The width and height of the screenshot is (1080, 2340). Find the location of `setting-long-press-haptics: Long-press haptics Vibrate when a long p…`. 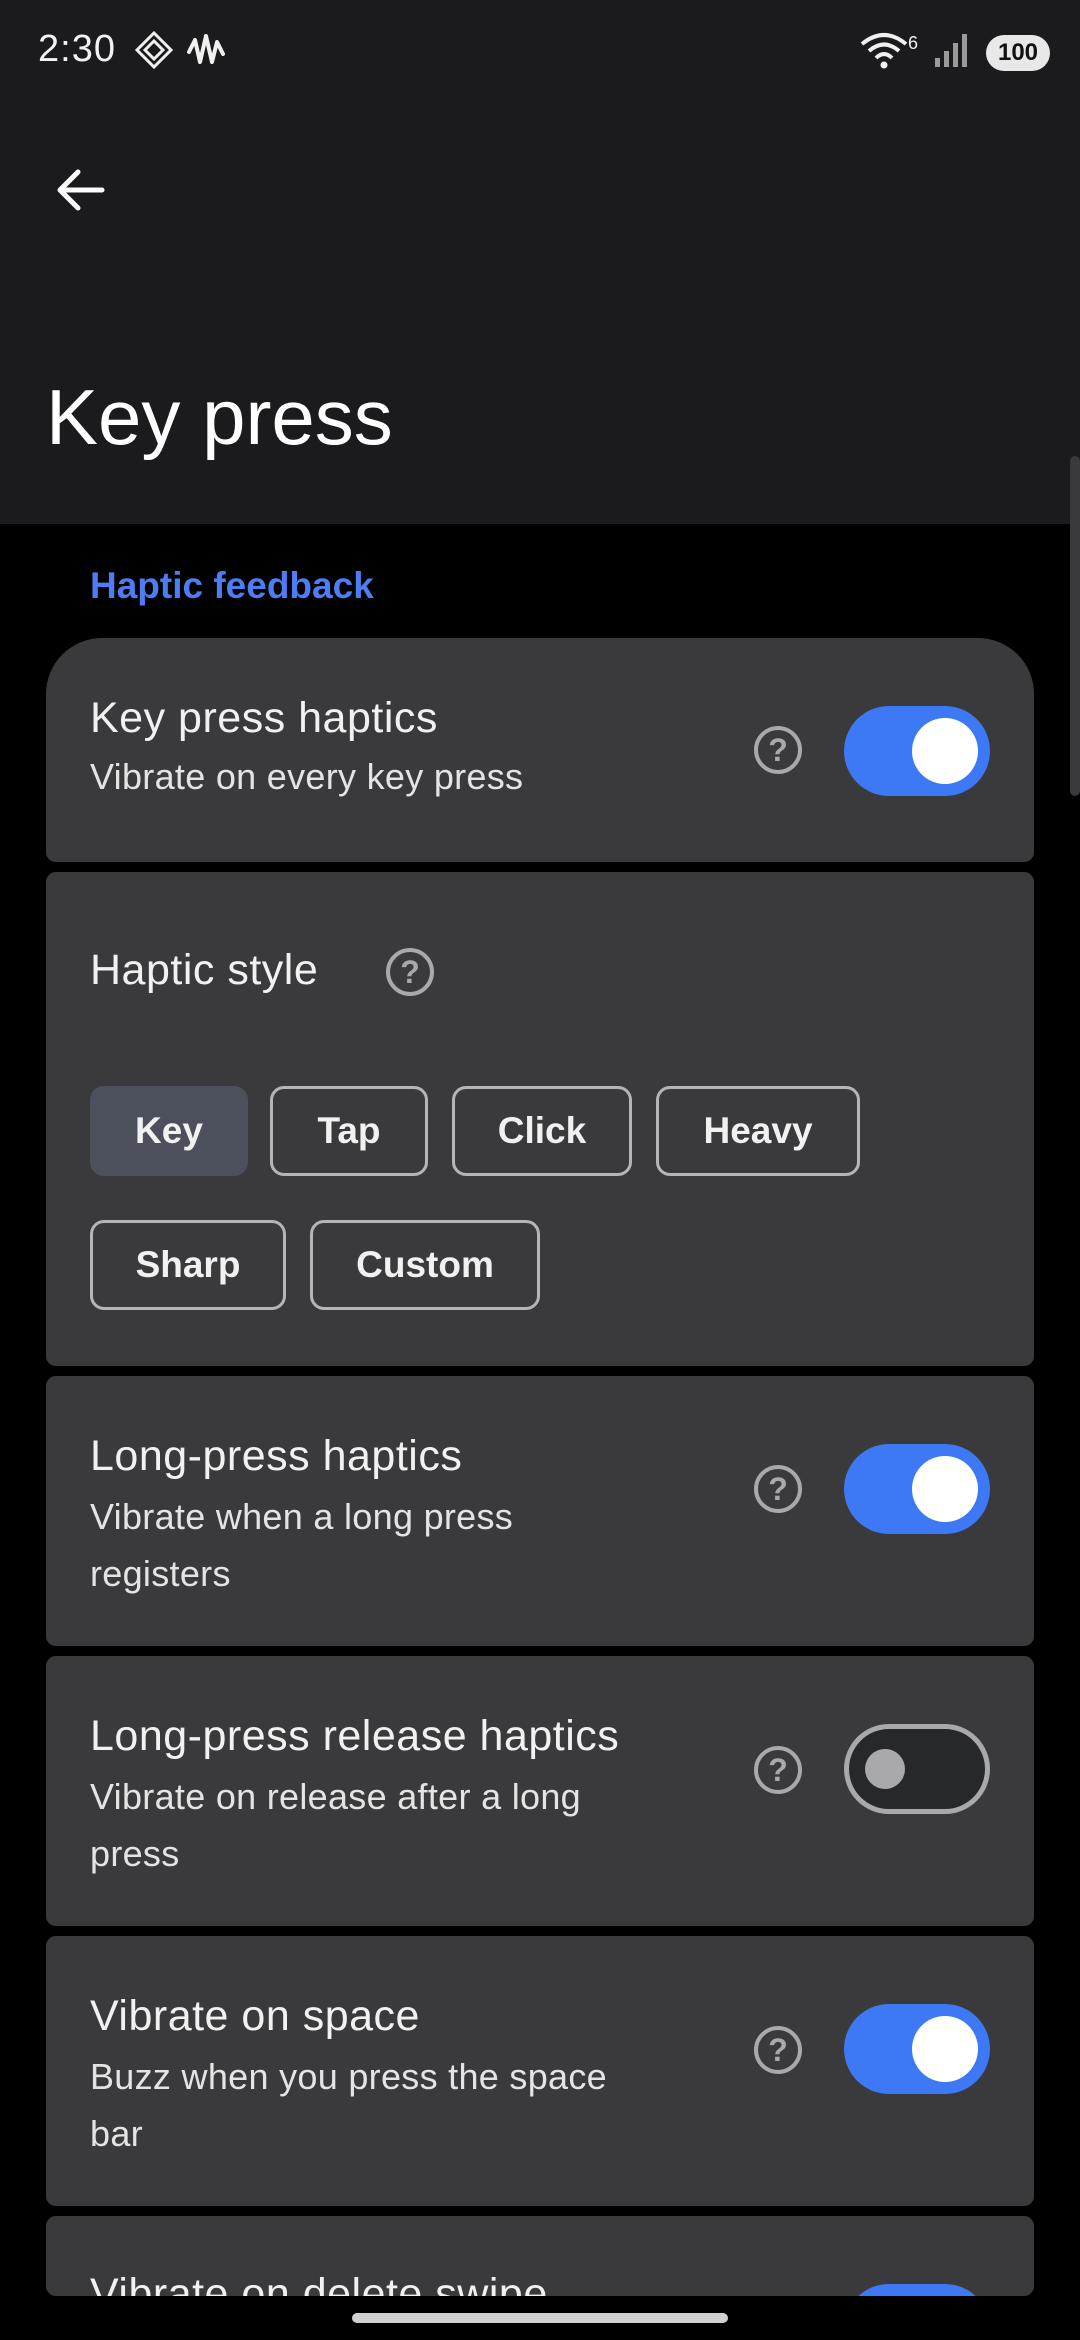

setting-long-press-haptics: Long-press haptics Vibrate when a long p… is located at coordinates (540, 1511).